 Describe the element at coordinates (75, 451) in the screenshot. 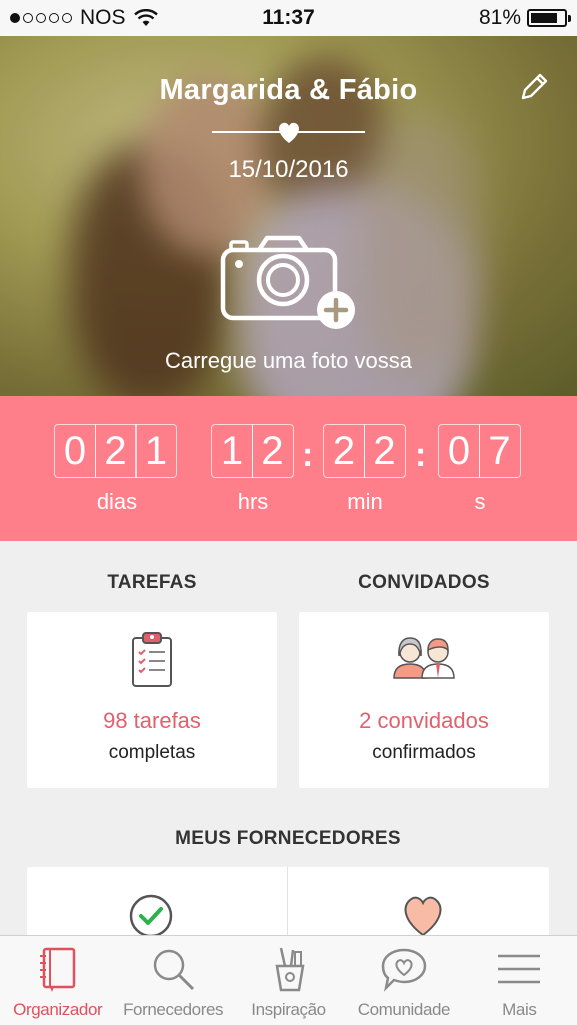

I see `days-digit: 0` at that location.